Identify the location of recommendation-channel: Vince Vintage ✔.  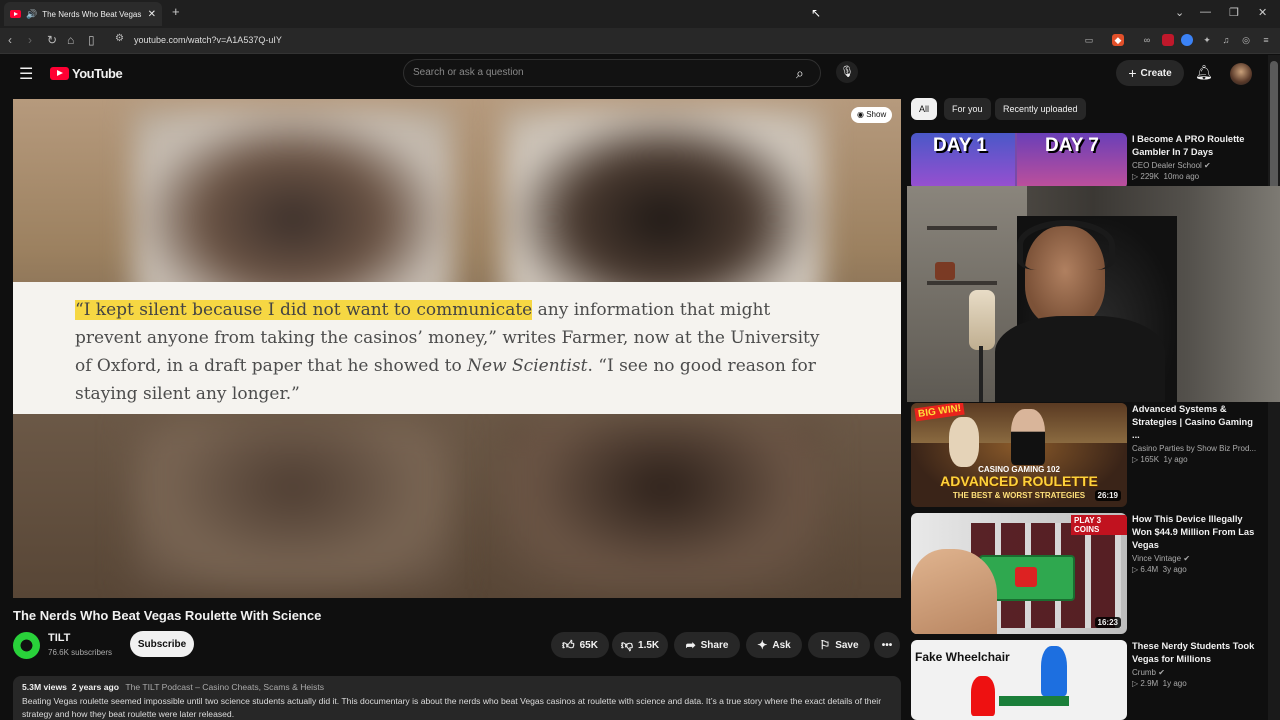
(1196, 558).